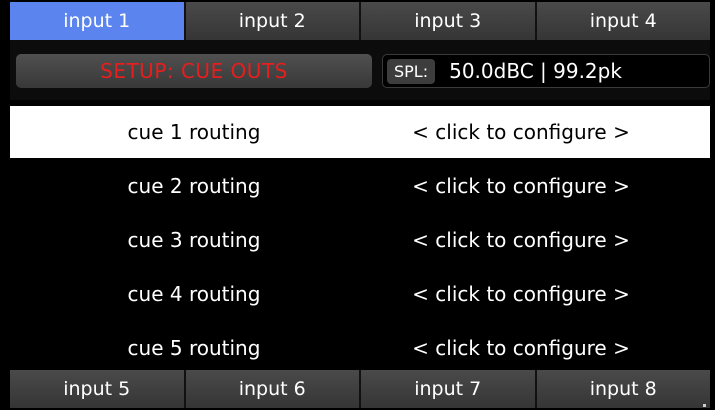 Image resolution: width=715 pixels, height=410 pixels. Describe the element at coordinates (623, 21) in the screenshot. I see `tab-input-4: input 4` at that location.